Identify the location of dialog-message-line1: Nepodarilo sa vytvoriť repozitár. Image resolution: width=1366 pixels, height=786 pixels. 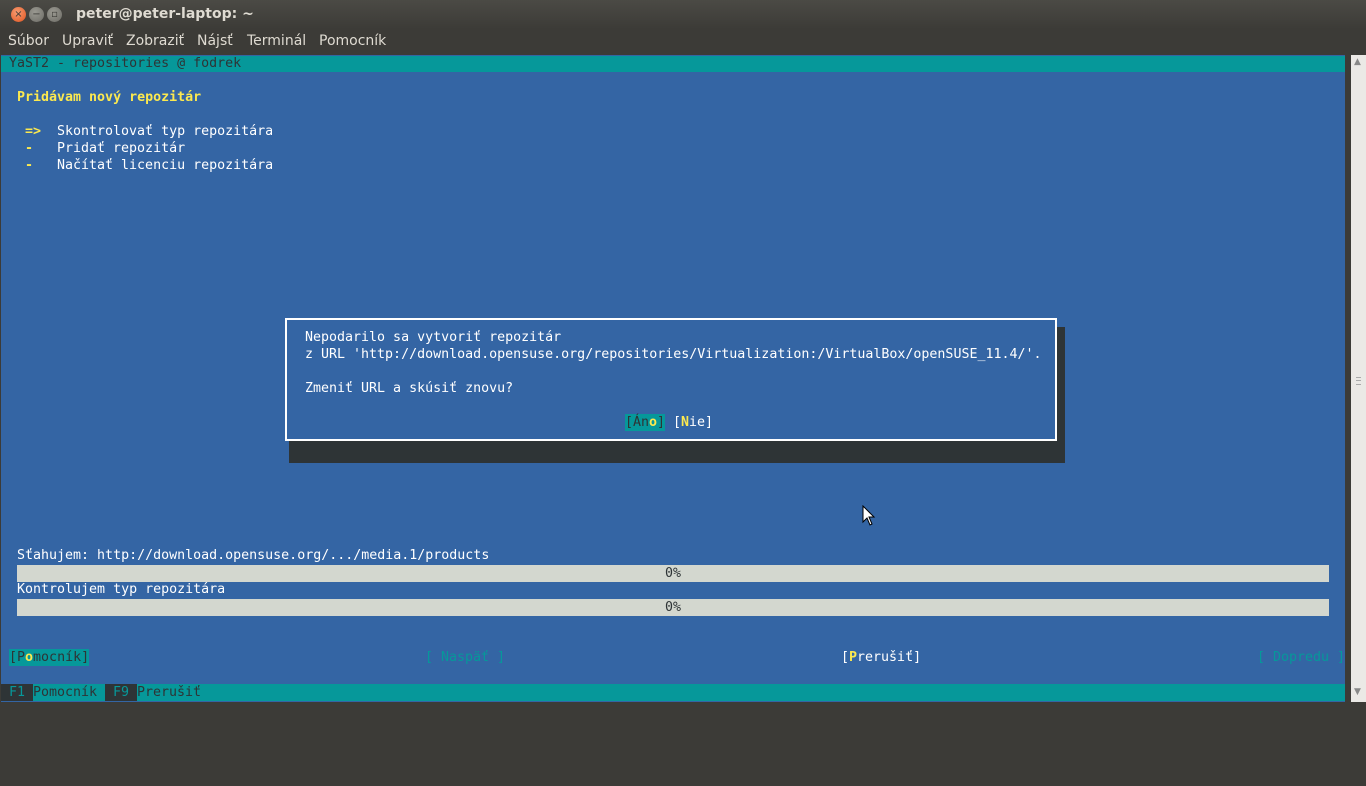
(433, 337).